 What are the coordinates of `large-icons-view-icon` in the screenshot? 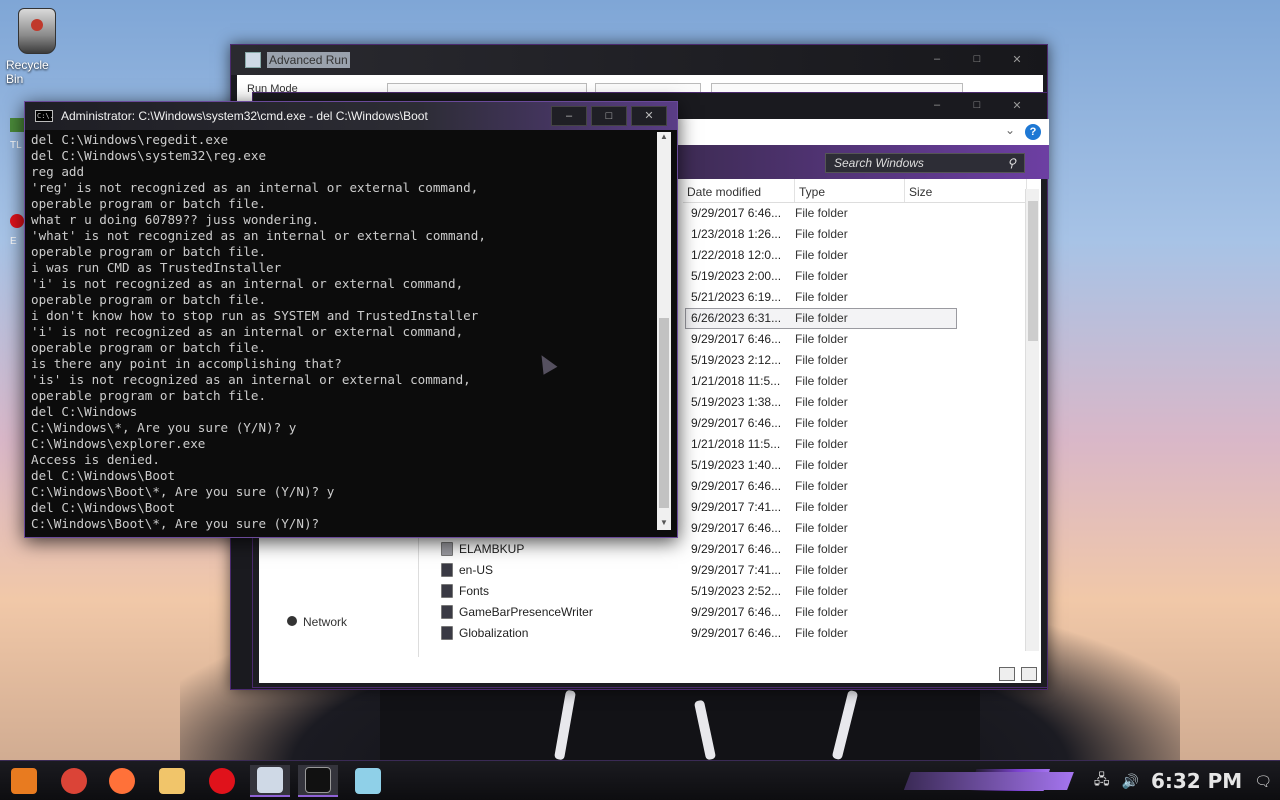 It's located at (1029, 674).